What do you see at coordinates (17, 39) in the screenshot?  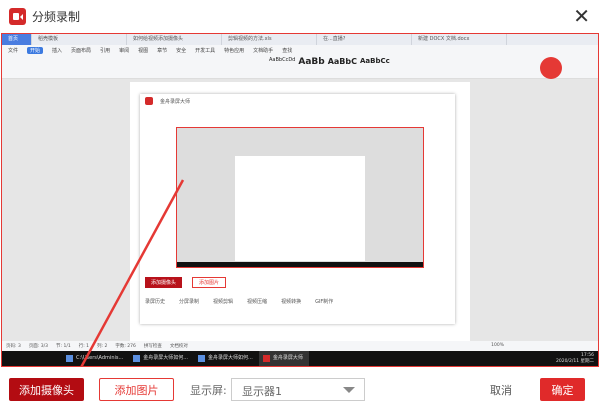 I see `wps-tab: 首页` at bounding box center [17, 39].